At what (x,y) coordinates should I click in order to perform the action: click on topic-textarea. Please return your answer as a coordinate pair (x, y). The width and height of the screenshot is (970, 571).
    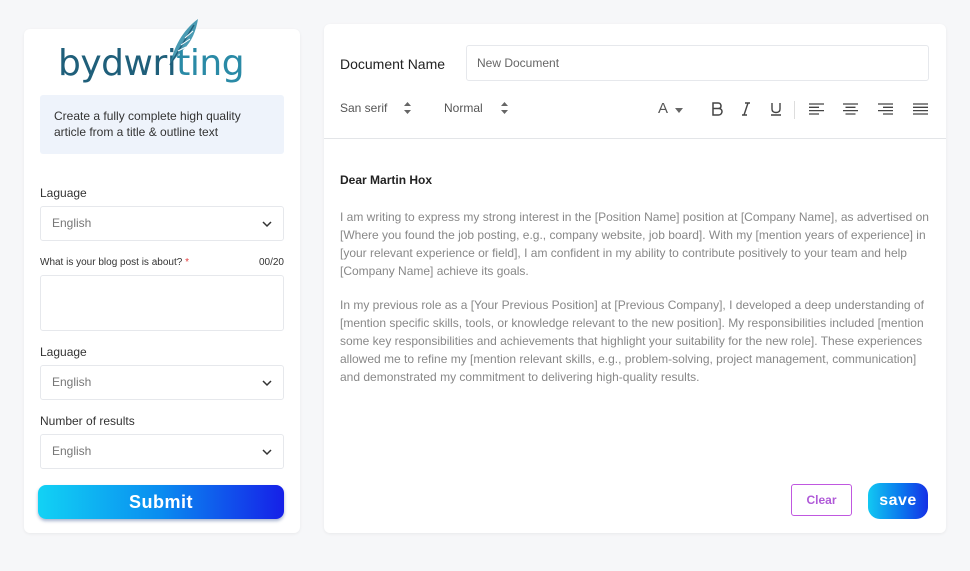
    Looking at the image, I should click on (162, 303).